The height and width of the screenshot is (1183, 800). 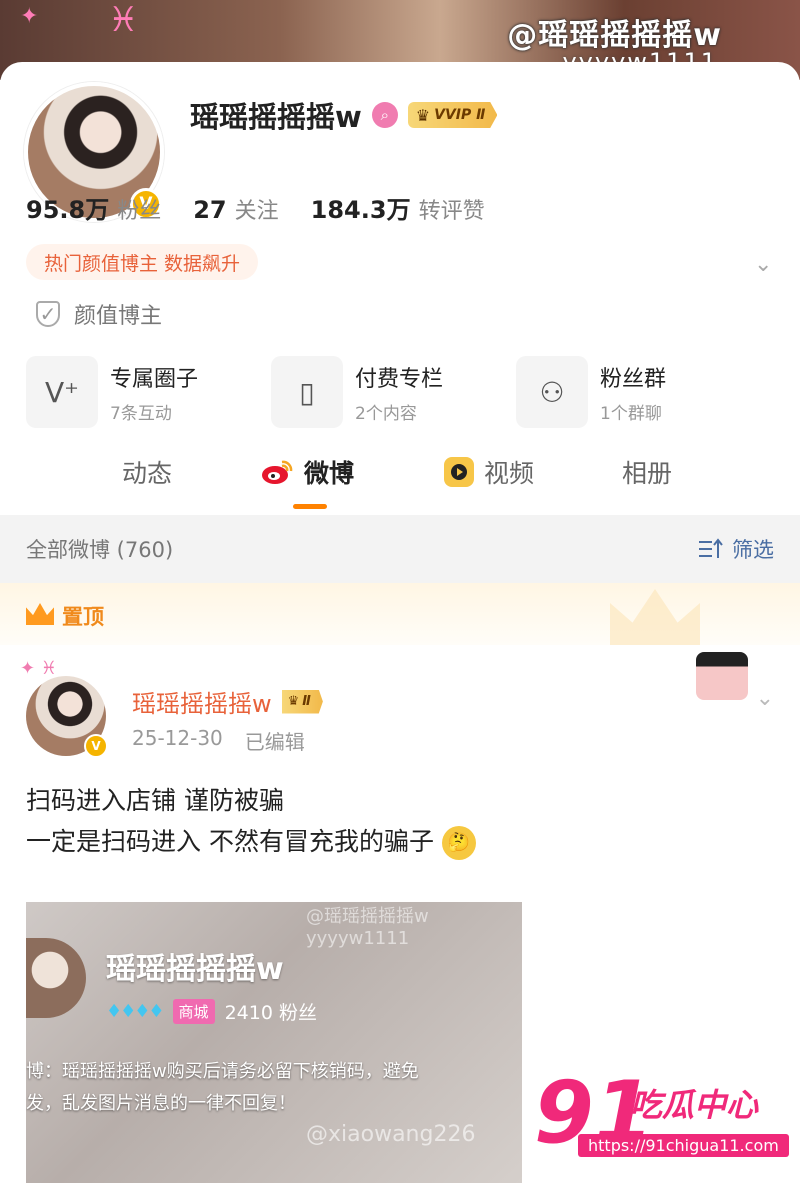 What do you see at coordinates (40, 614) in the screenshot?
I see `pinned-crown-icon` at bounding box center [40, 614].